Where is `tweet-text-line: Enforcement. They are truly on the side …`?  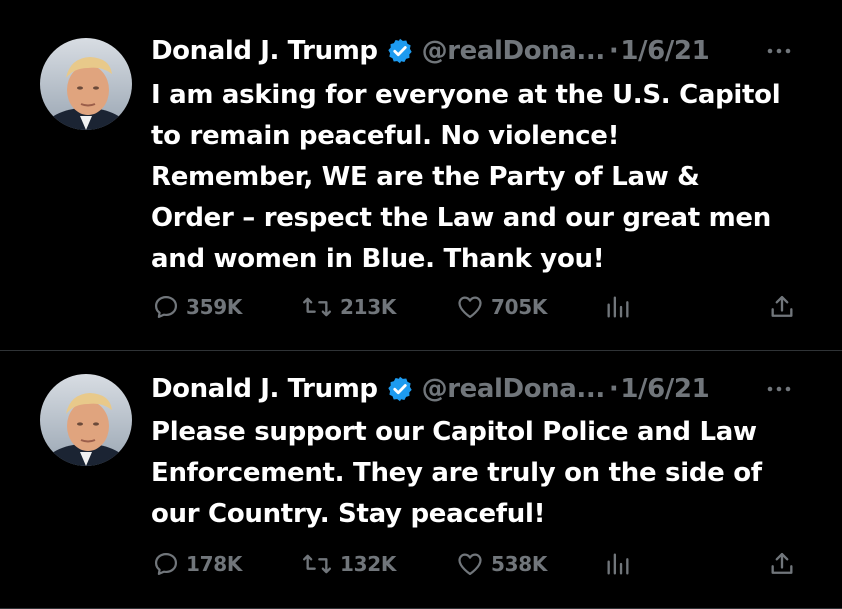 tweet-text-line: Enforcement. They are truly on the side … is located at coordinates (456, 473).